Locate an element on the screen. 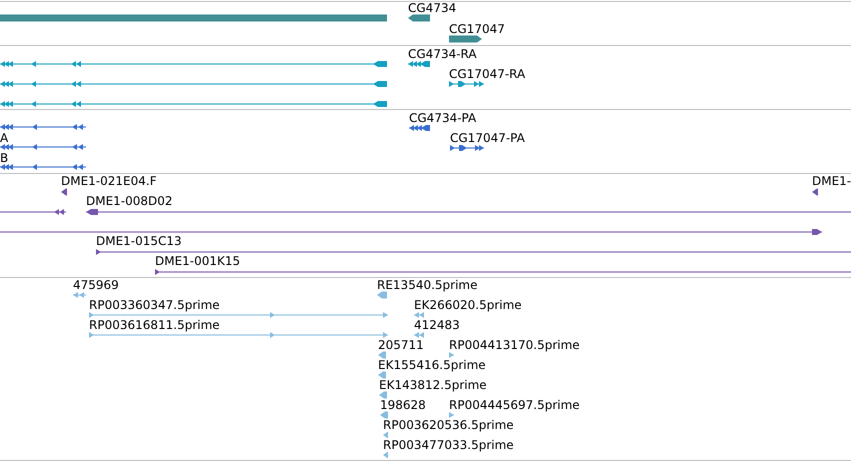  feature-label: DME1-008D02 is located at coordinates (129, 201).